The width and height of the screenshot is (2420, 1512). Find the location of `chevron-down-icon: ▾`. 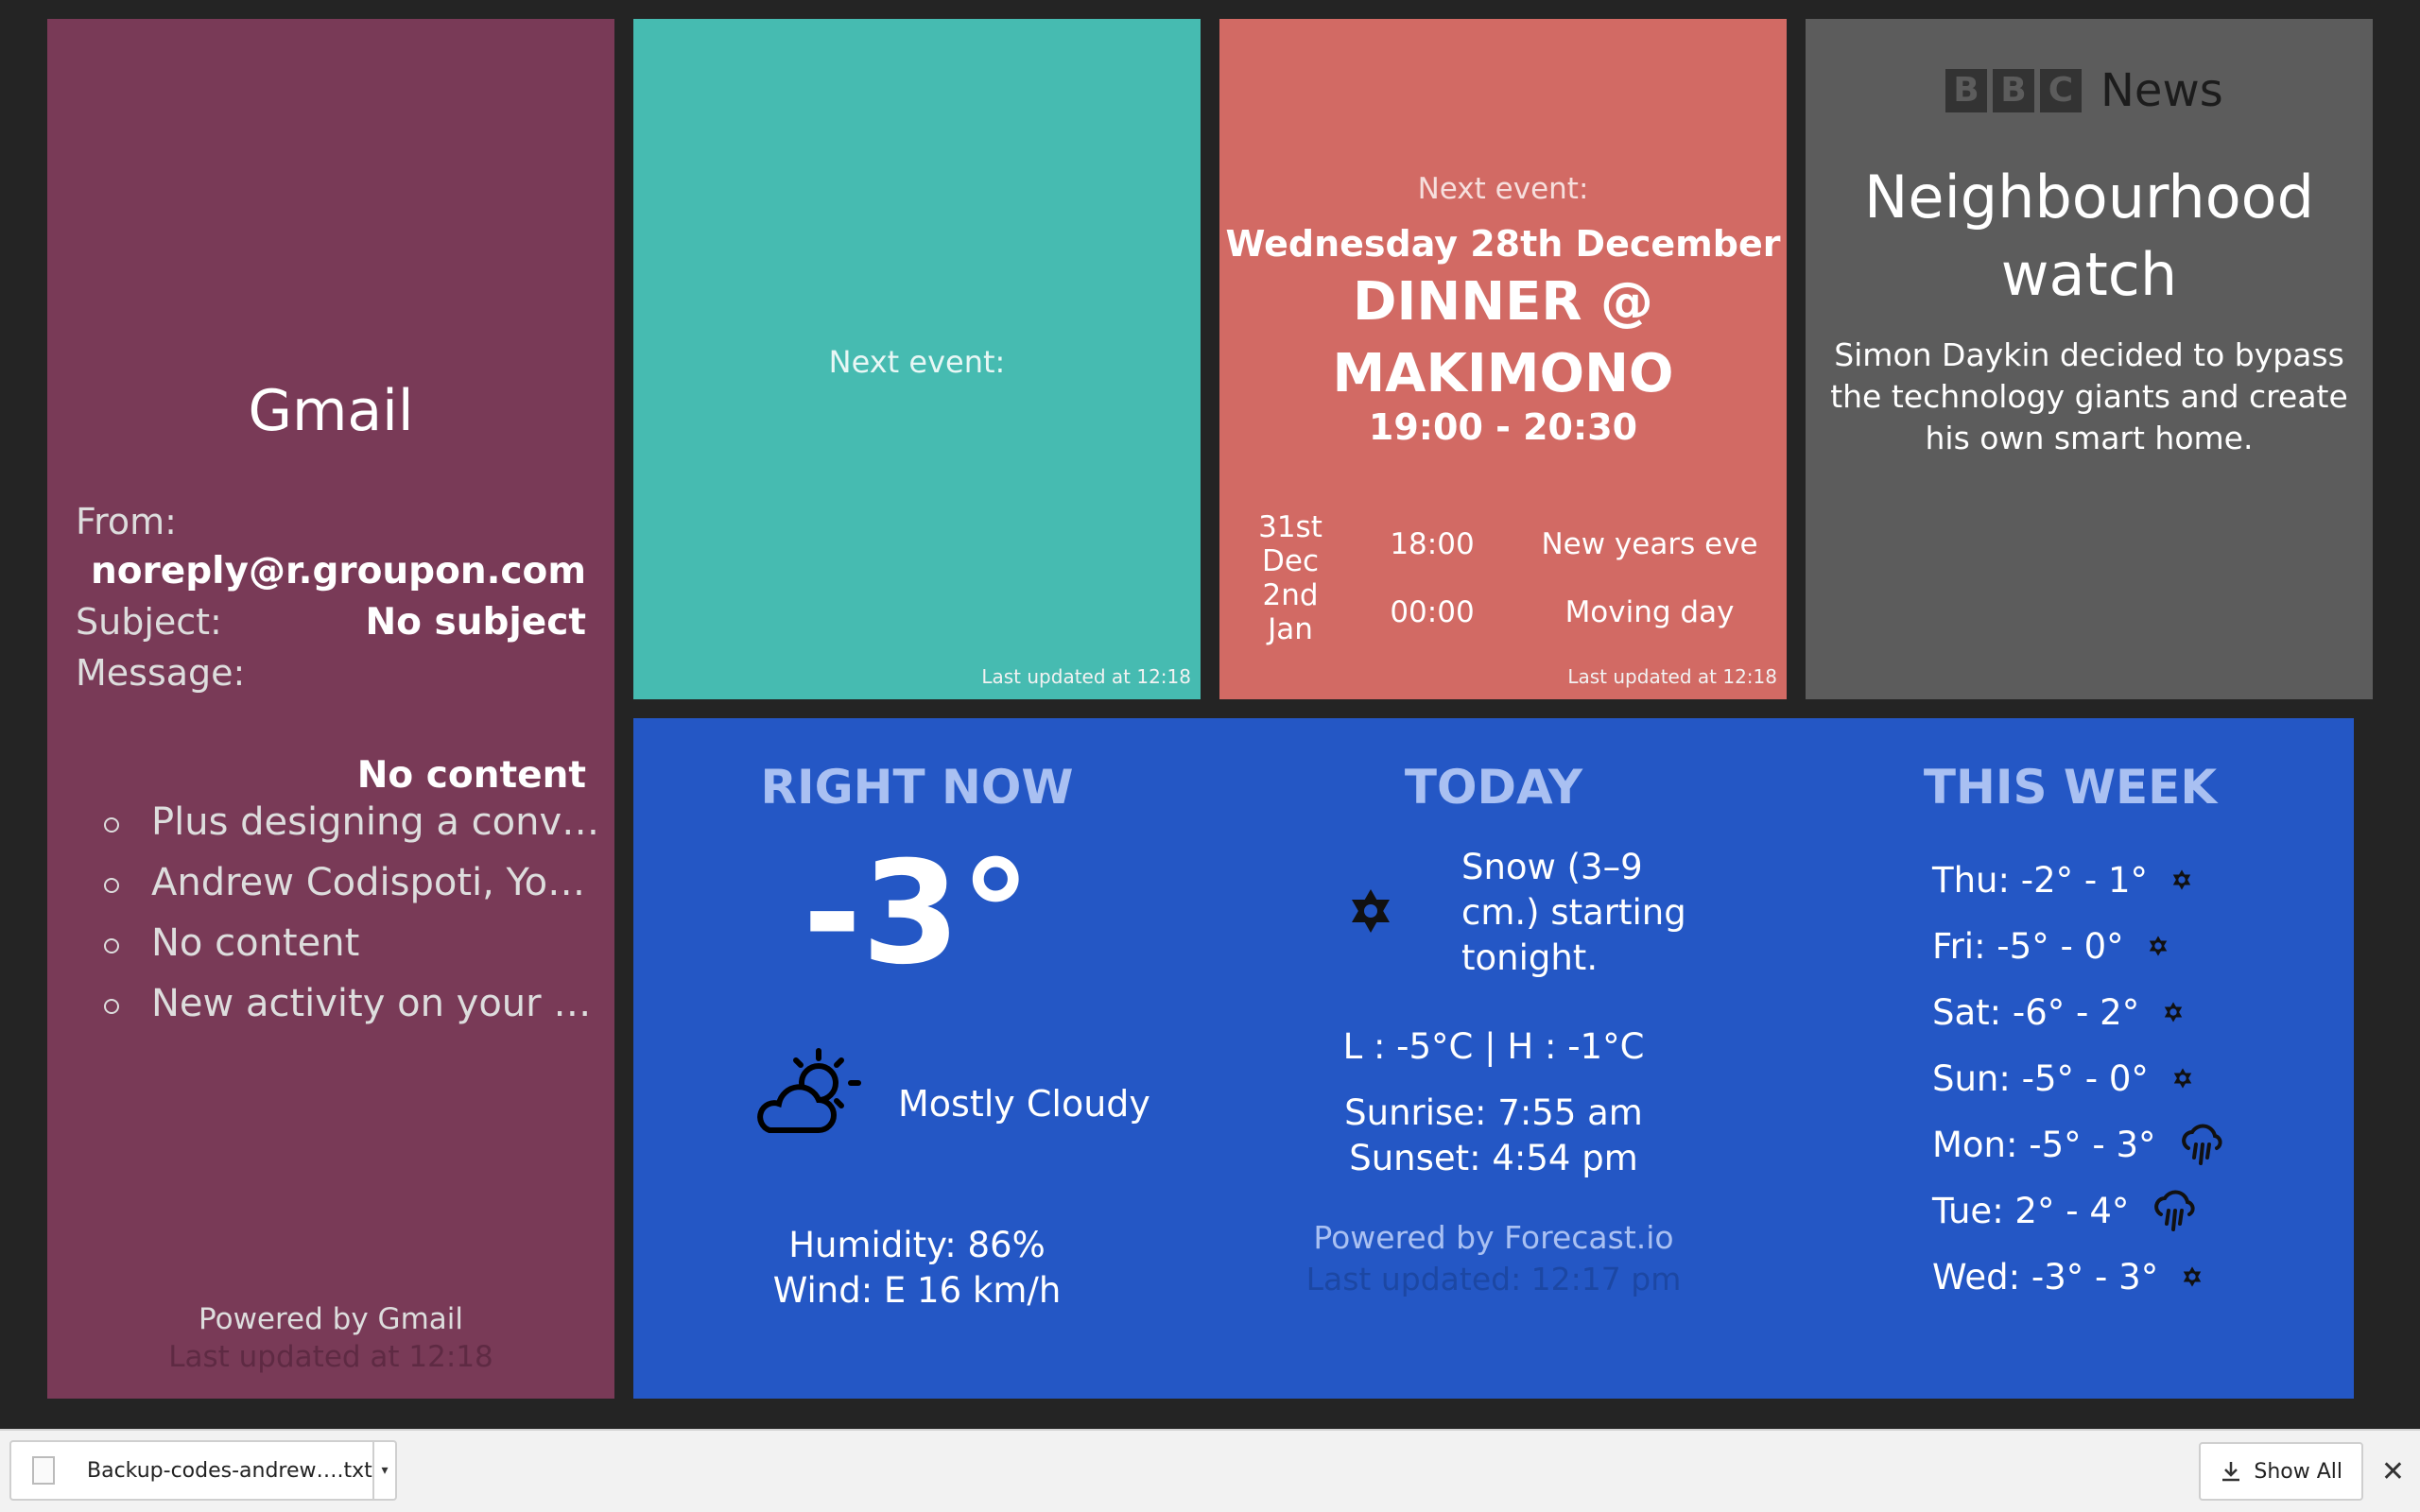

chevron-down-icon: ▾ is located at coordinates (383, 1470).